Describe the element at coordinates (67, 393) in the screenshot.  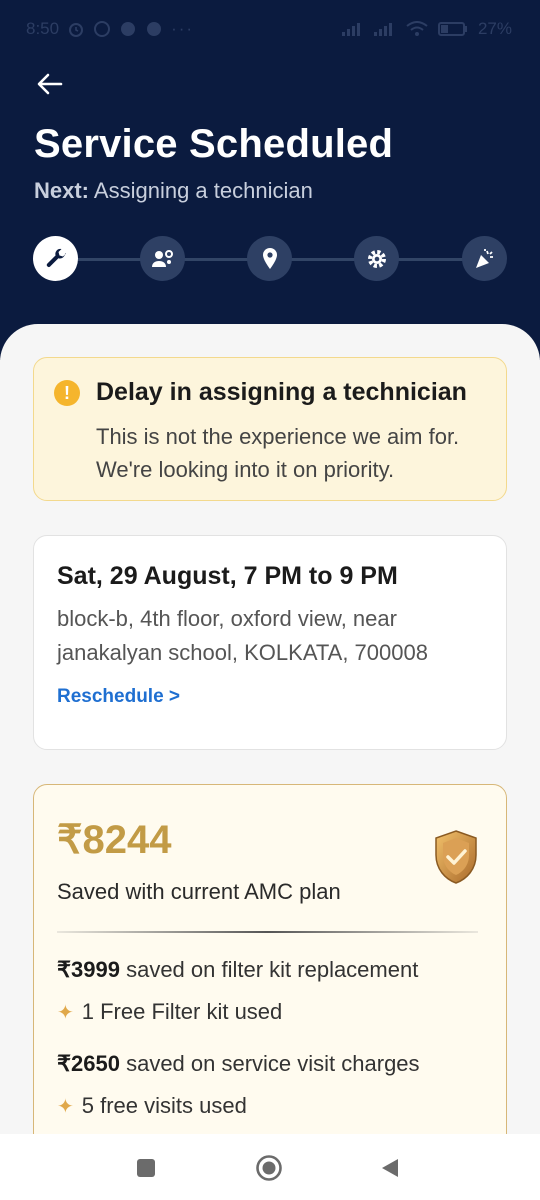
I see `warning-icon: !` at that location.